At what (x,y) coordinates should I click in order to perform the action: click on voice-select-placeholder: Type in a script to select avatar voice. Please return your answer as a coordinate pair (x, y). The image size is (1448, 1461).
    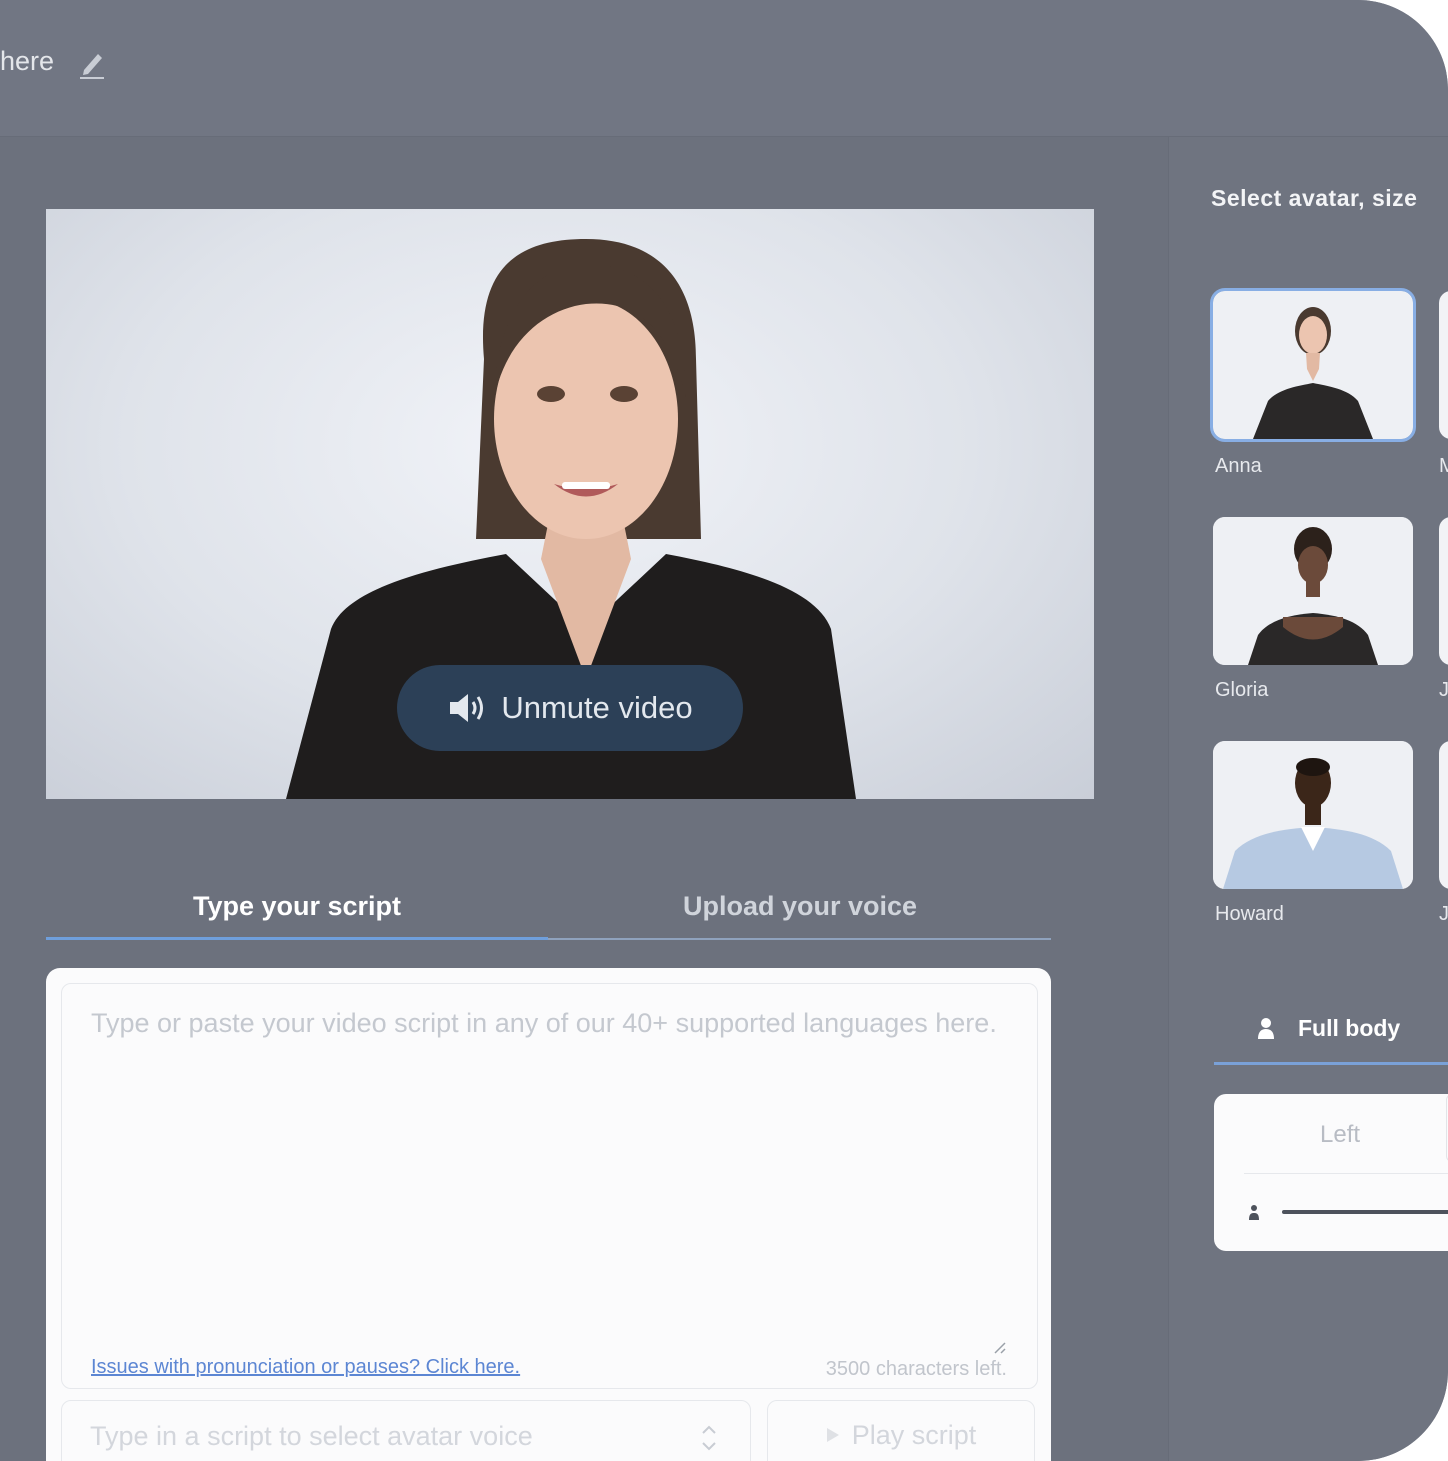
    Looking at the image, I should click on (311, 1436).